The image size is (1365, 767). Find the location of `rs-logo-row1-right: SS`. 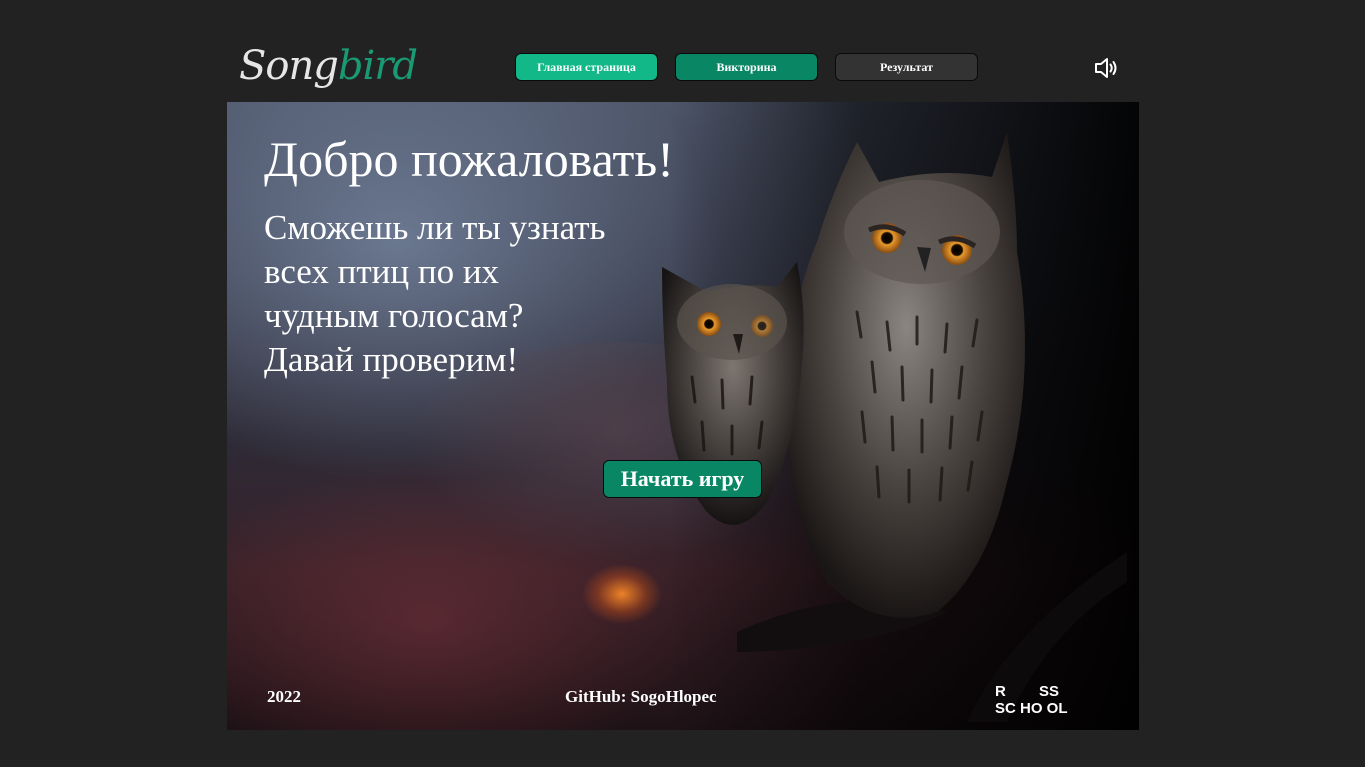

rs-logo-row1-right: SS is located at coordinates (1049, 691).